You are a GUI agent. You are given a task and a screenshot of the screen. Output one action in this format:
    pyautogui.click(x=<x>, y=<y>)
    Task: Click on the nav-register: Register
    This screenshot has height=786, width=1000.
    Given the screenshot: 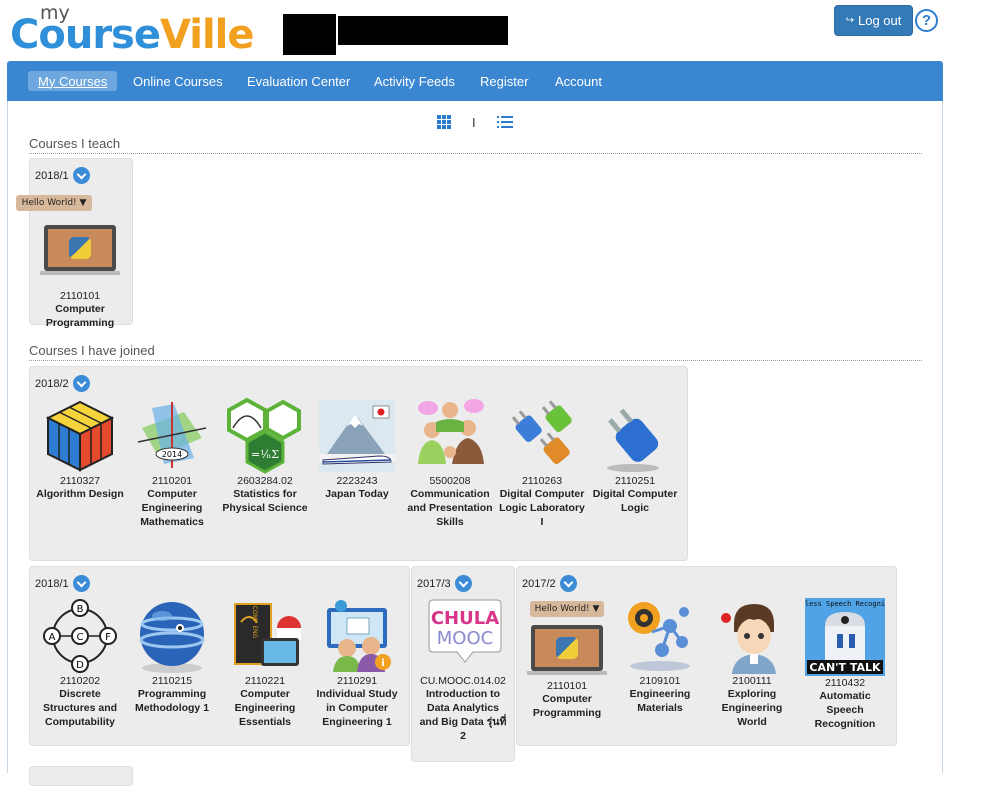 What is the action you would take?
    pyautogui.click(x=504, y=81)
    